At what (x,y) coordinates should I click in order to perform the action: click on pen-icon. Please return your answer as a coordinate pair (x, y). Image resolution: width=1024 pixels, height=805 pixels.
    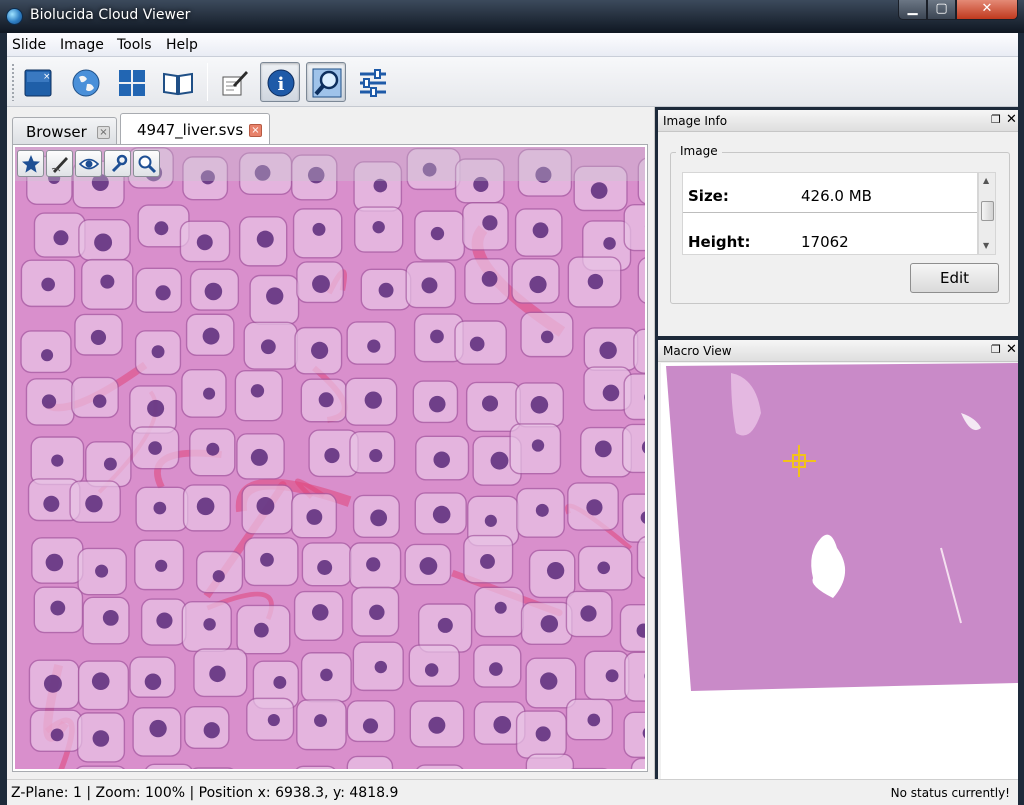
    Looking at the image, I should click on (59, 165).